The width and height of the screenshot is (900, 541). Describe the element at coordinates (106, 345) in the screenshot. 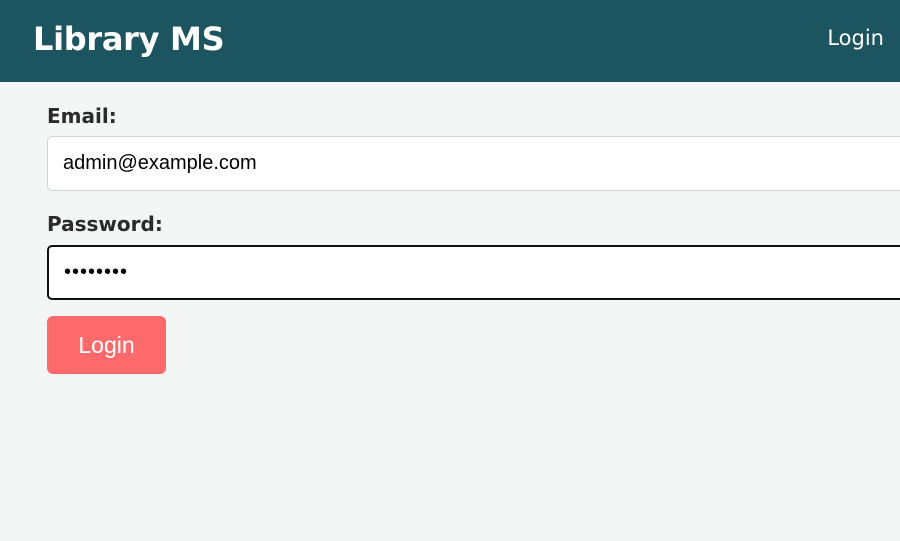

I see `login-button: Login` at that location.